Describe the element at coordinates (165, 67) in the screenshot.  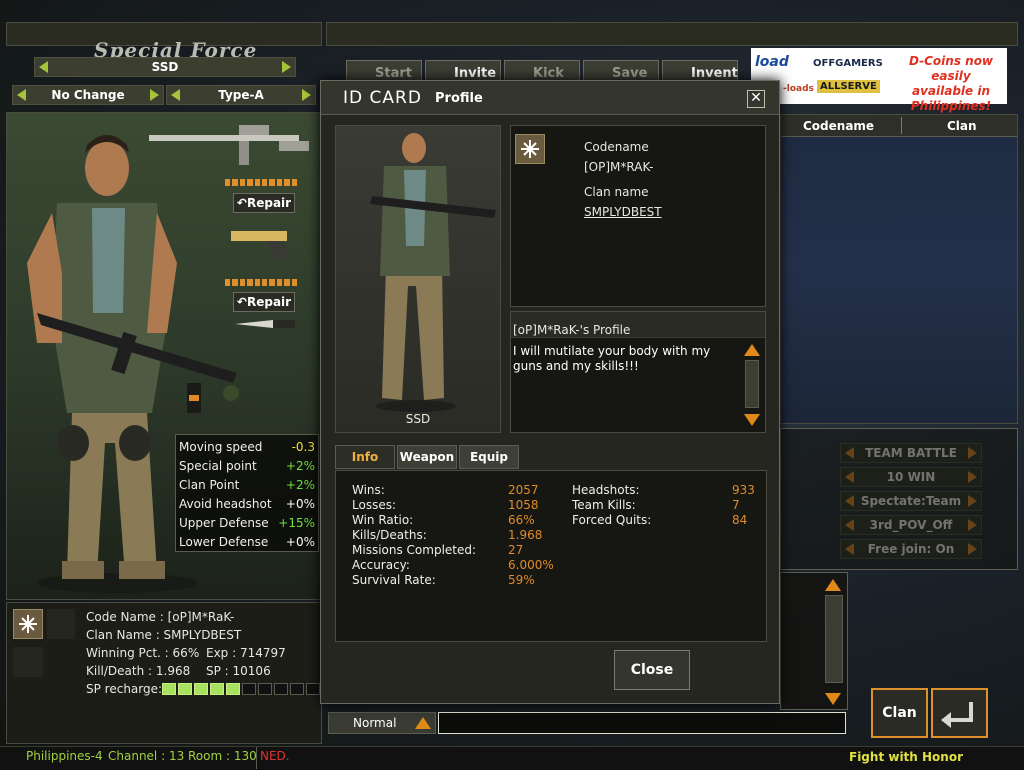
I see `character-selector: SSD` at that location.